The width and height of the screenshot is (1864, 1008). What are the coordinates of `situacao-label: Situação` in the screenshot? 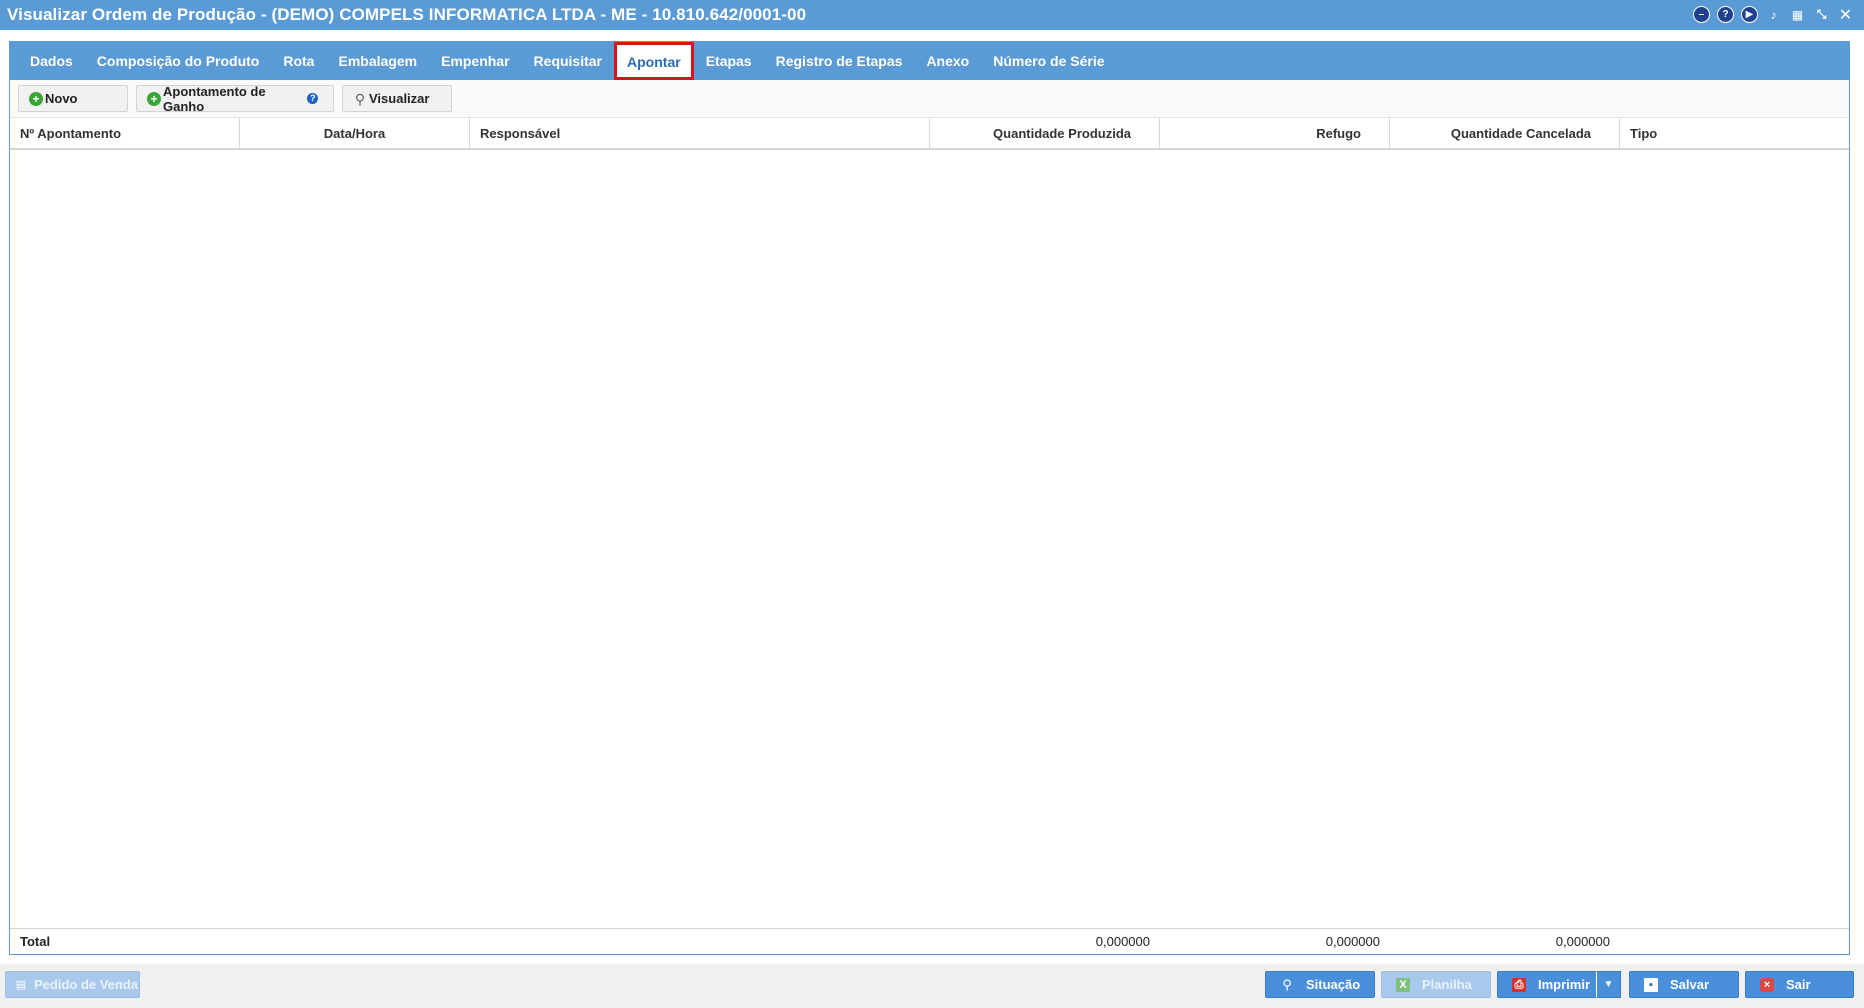 It's located at (1333, 984).